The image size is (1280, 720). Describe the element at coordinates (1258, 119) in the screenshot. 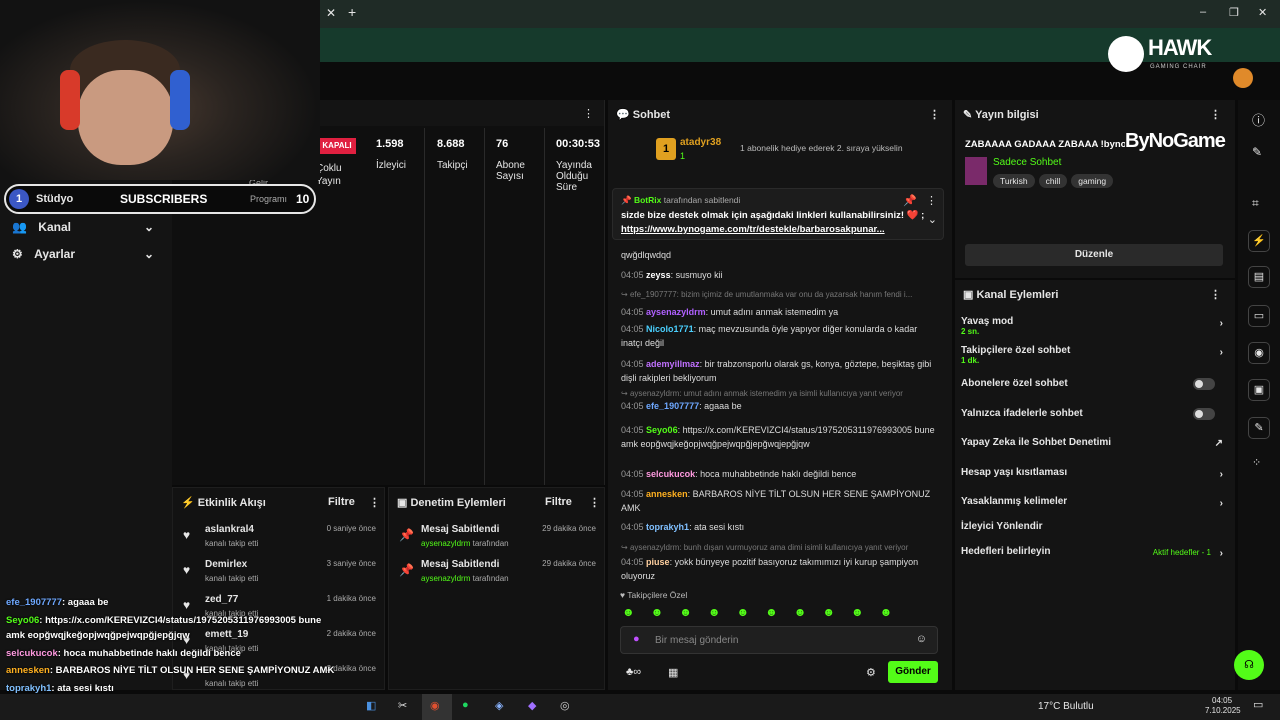

I see `info-icon: ⓘ` at that location.